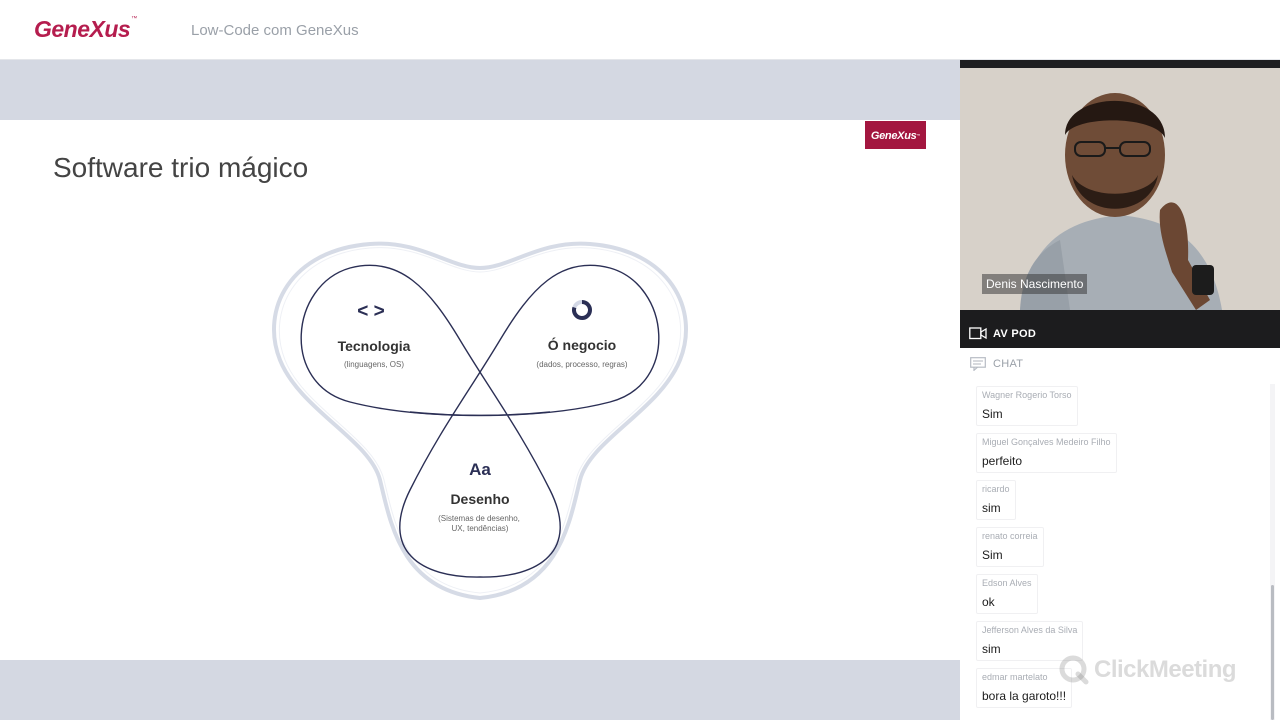 This screenshot has height=720, width=1280. Describe the element at coordinates (1007, 594) in the screenshot. I see `chat-message: Edson Alves ok` at that location.